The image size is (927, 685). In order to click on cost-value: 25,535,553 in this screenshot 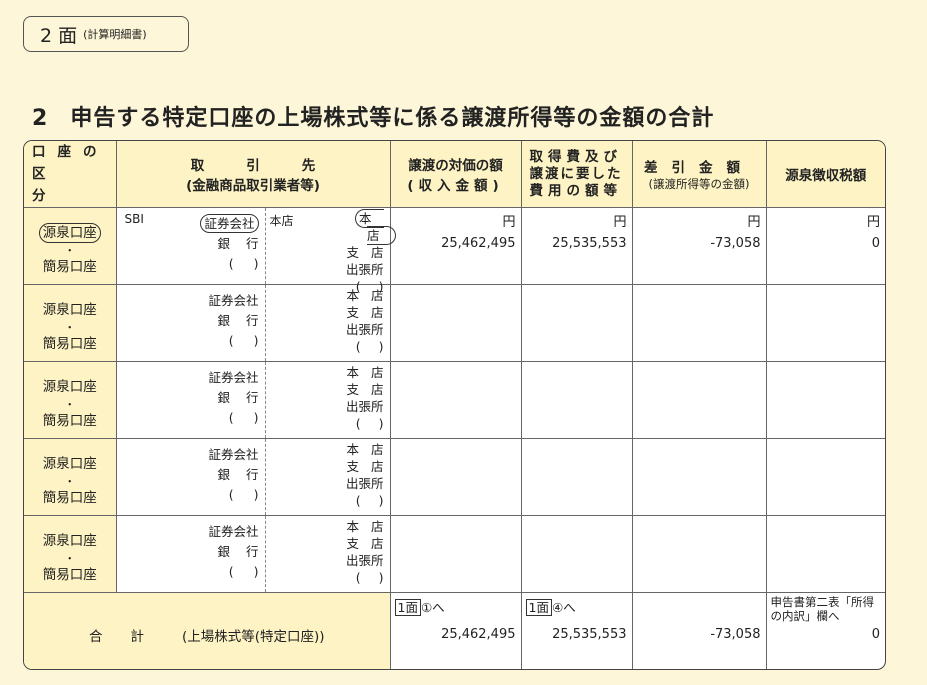, I will do `click(589, 243)`.